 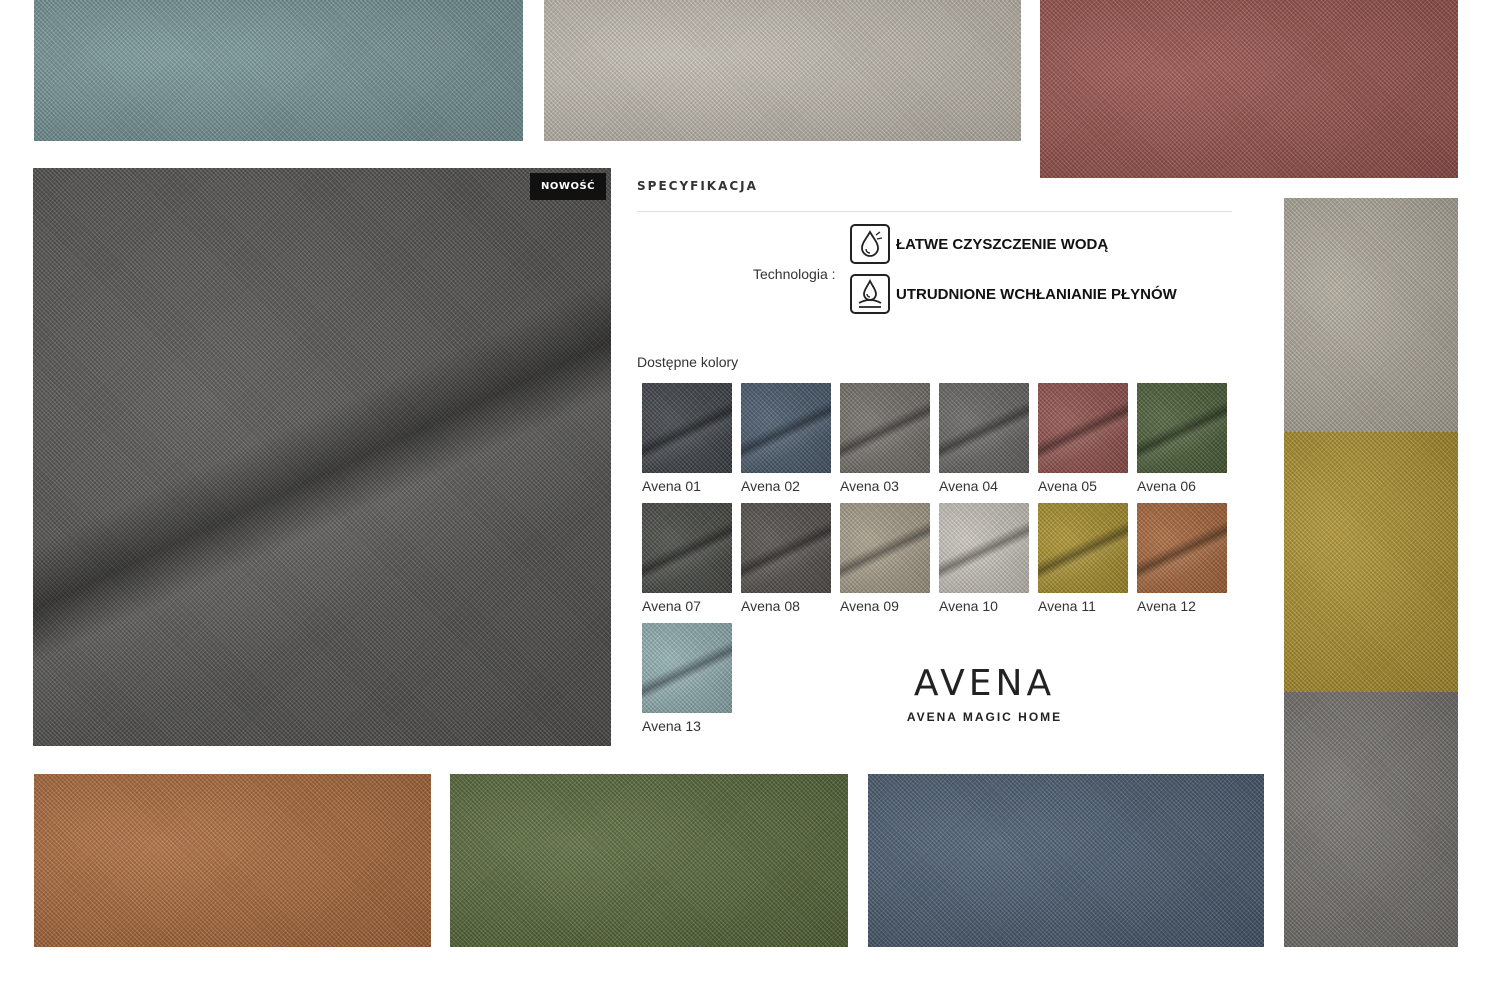 What do you see at coordinates (232, 860) in the screenshot?
I see `fabric-sample-orange` at bounding box center [232, 860].